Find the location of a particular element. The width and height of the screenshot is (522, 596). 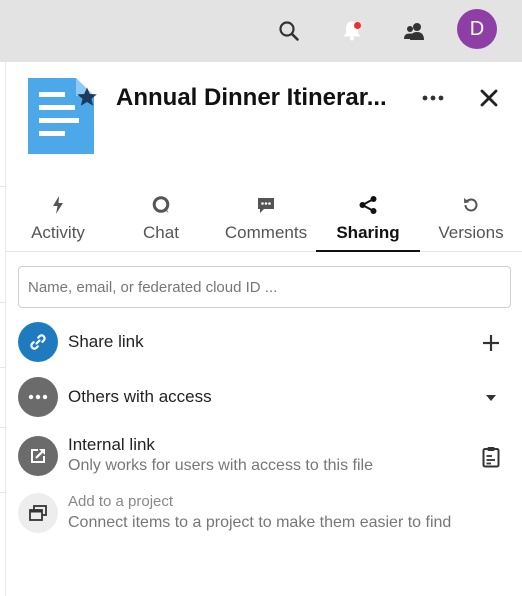

tab-label: Versions is located at coordinates (471, 232).